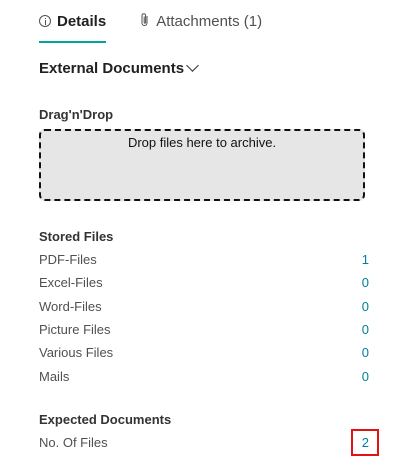  Describe the element at coordinates (204, 259) in the screenshot. I see `stored-row-pdf: PDF-Files 1` at that location.